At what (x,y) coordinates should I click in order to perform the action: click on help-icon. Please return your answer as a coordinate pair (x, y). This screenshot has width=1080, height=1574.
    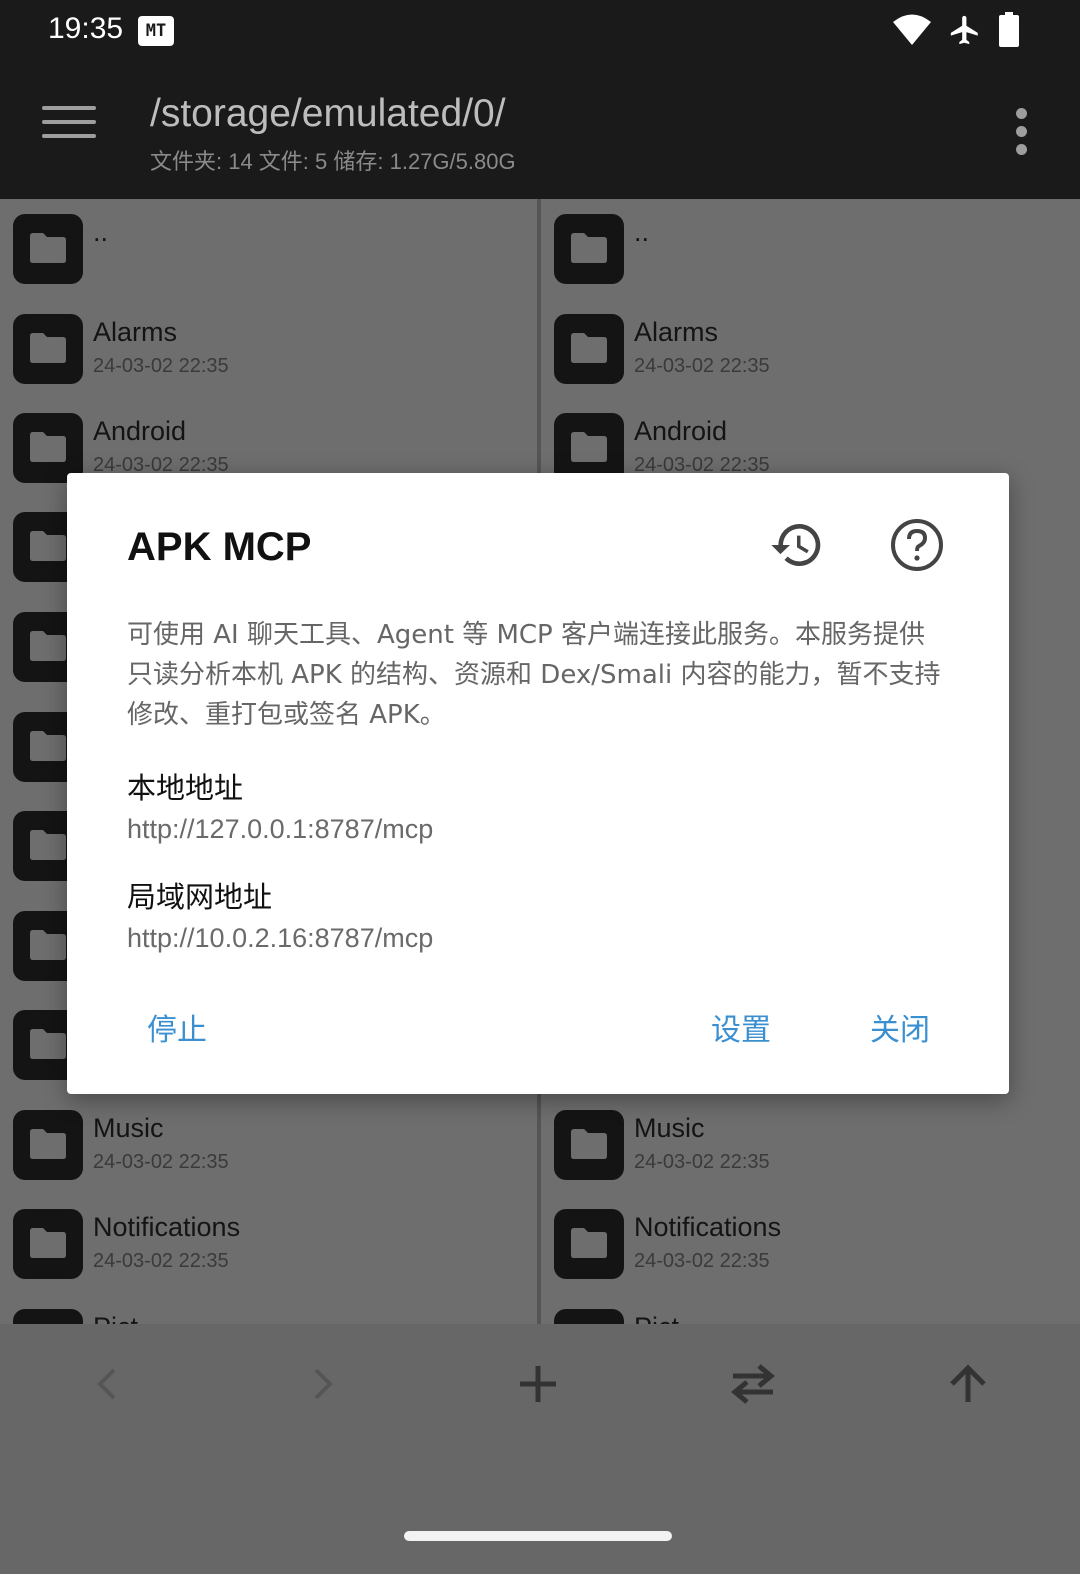
    Looking at the image, I should click on (917, 545).